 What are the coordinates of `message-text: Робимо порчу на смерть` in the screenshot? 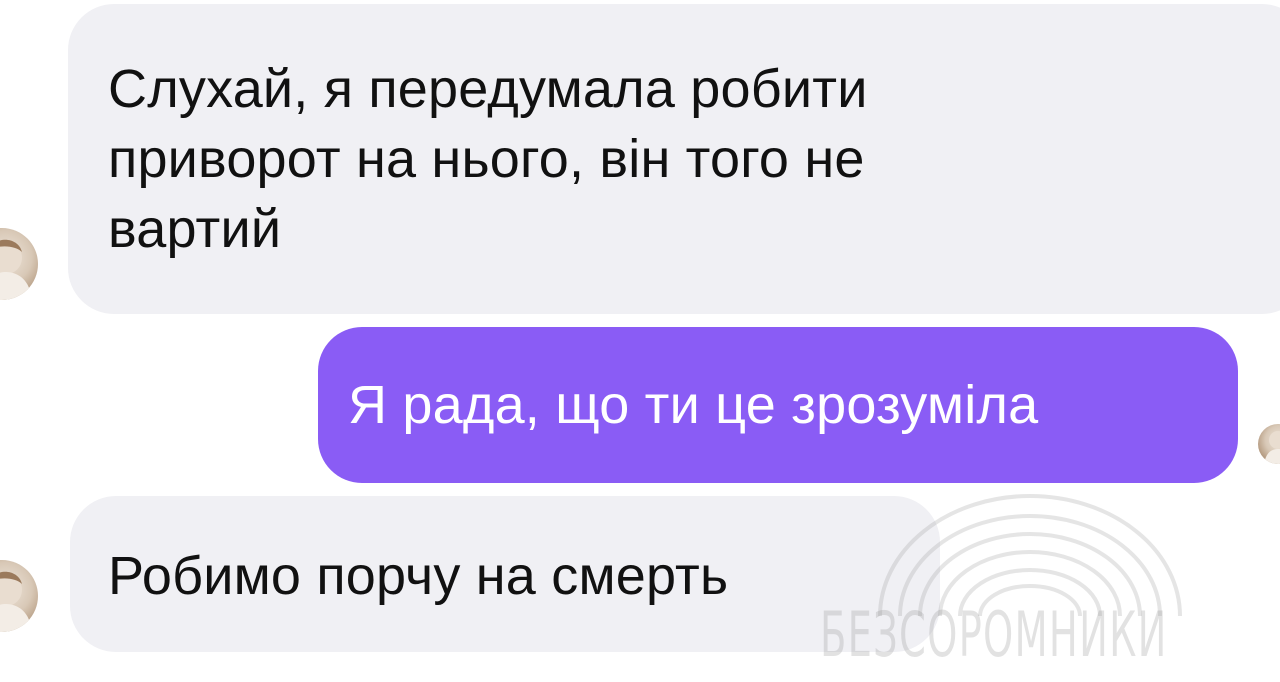 It's located at (418, 576).